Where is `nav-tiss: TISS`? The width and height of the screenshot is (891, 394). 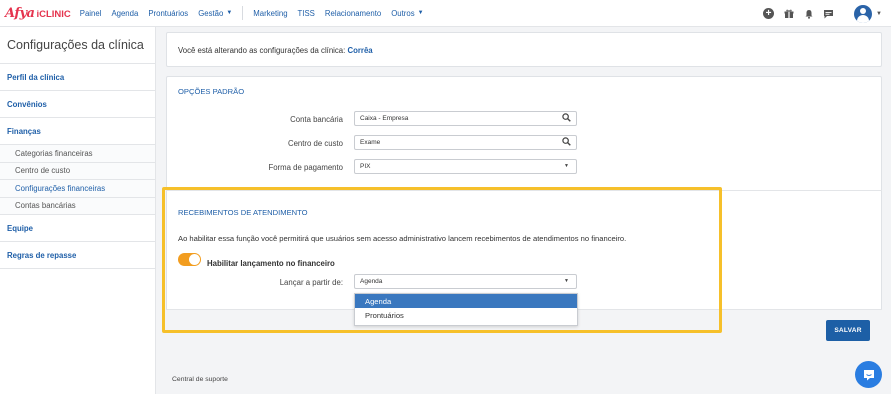 nav-tiss: TISS is located at coordinates (306, 13).